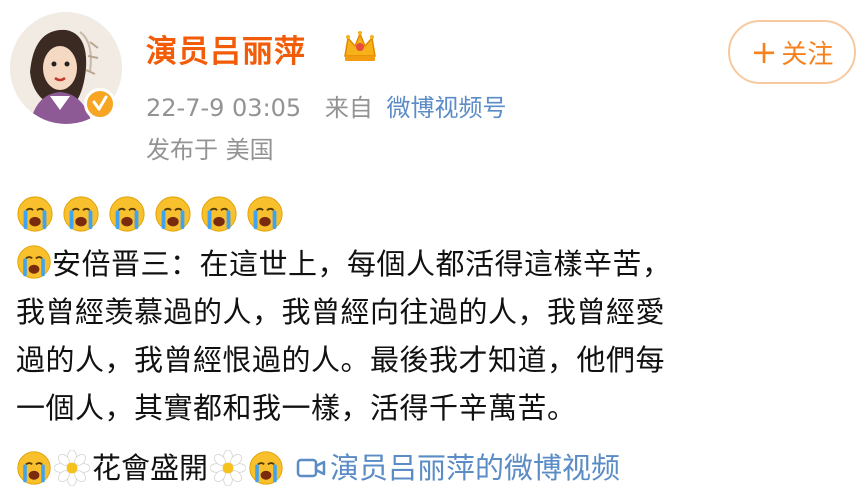 This screenshot has height=495, width=858. I want to click on source-link: 微博视频号, so click(446, 108).